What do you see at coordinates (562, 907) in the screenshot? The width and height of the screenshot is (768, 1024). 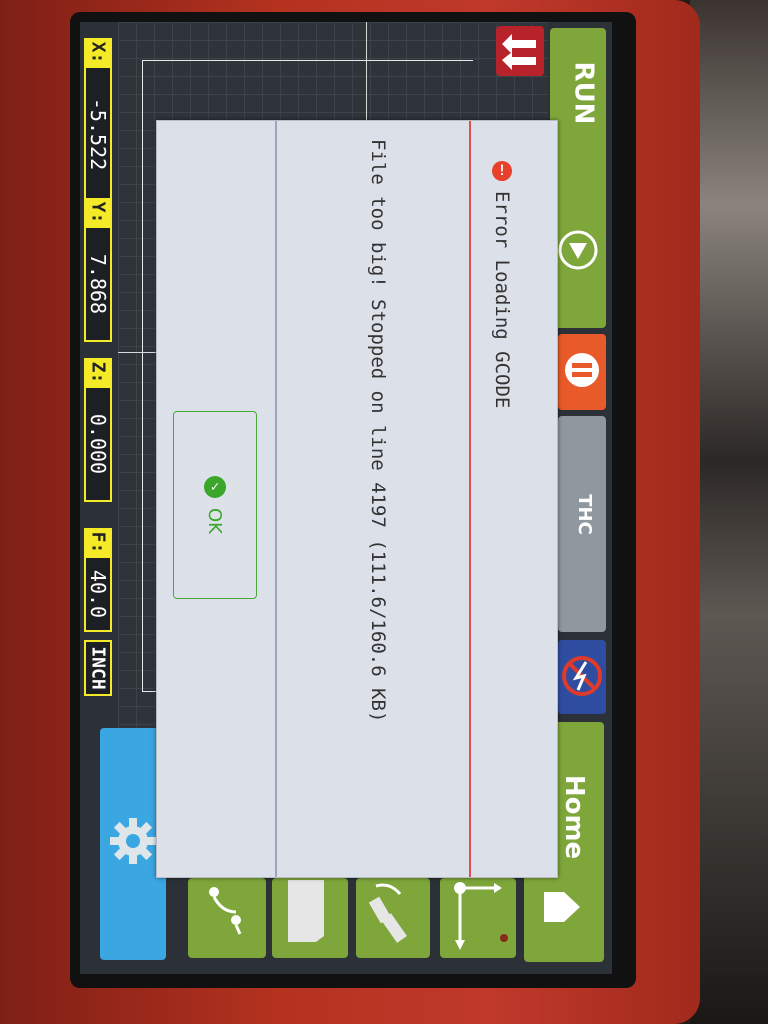 I see `home-icon` at bounding box center [562, 907].